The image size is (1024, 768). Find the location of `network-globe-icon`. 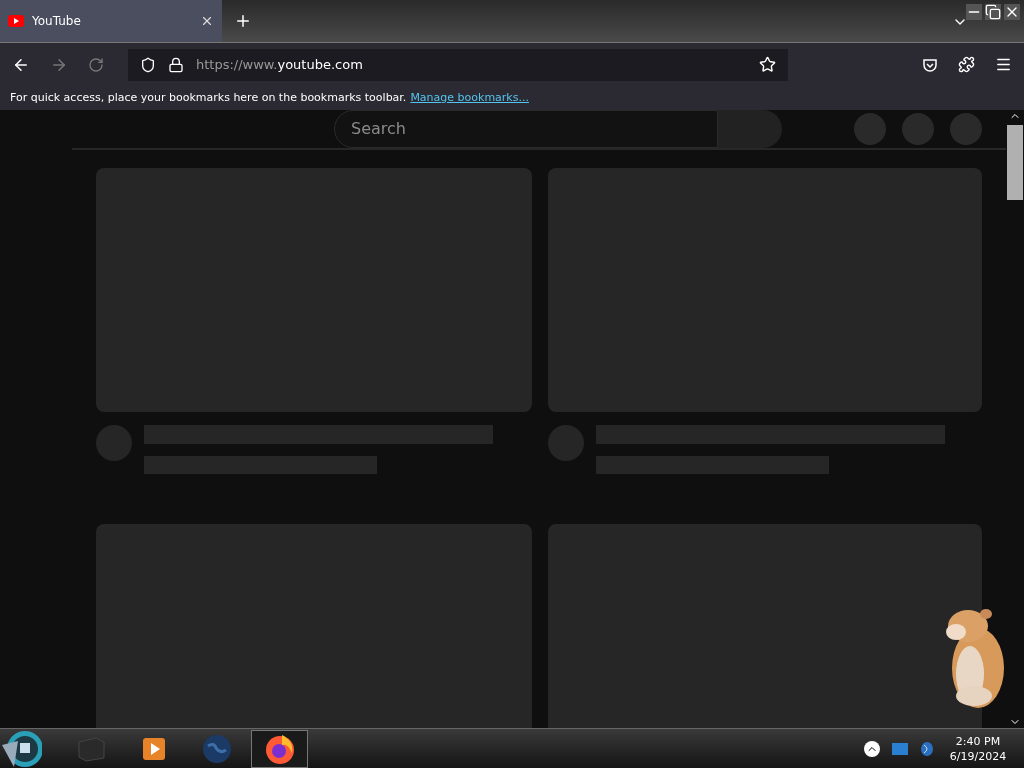

network-globe-icon is located at coordinates (927, 748).